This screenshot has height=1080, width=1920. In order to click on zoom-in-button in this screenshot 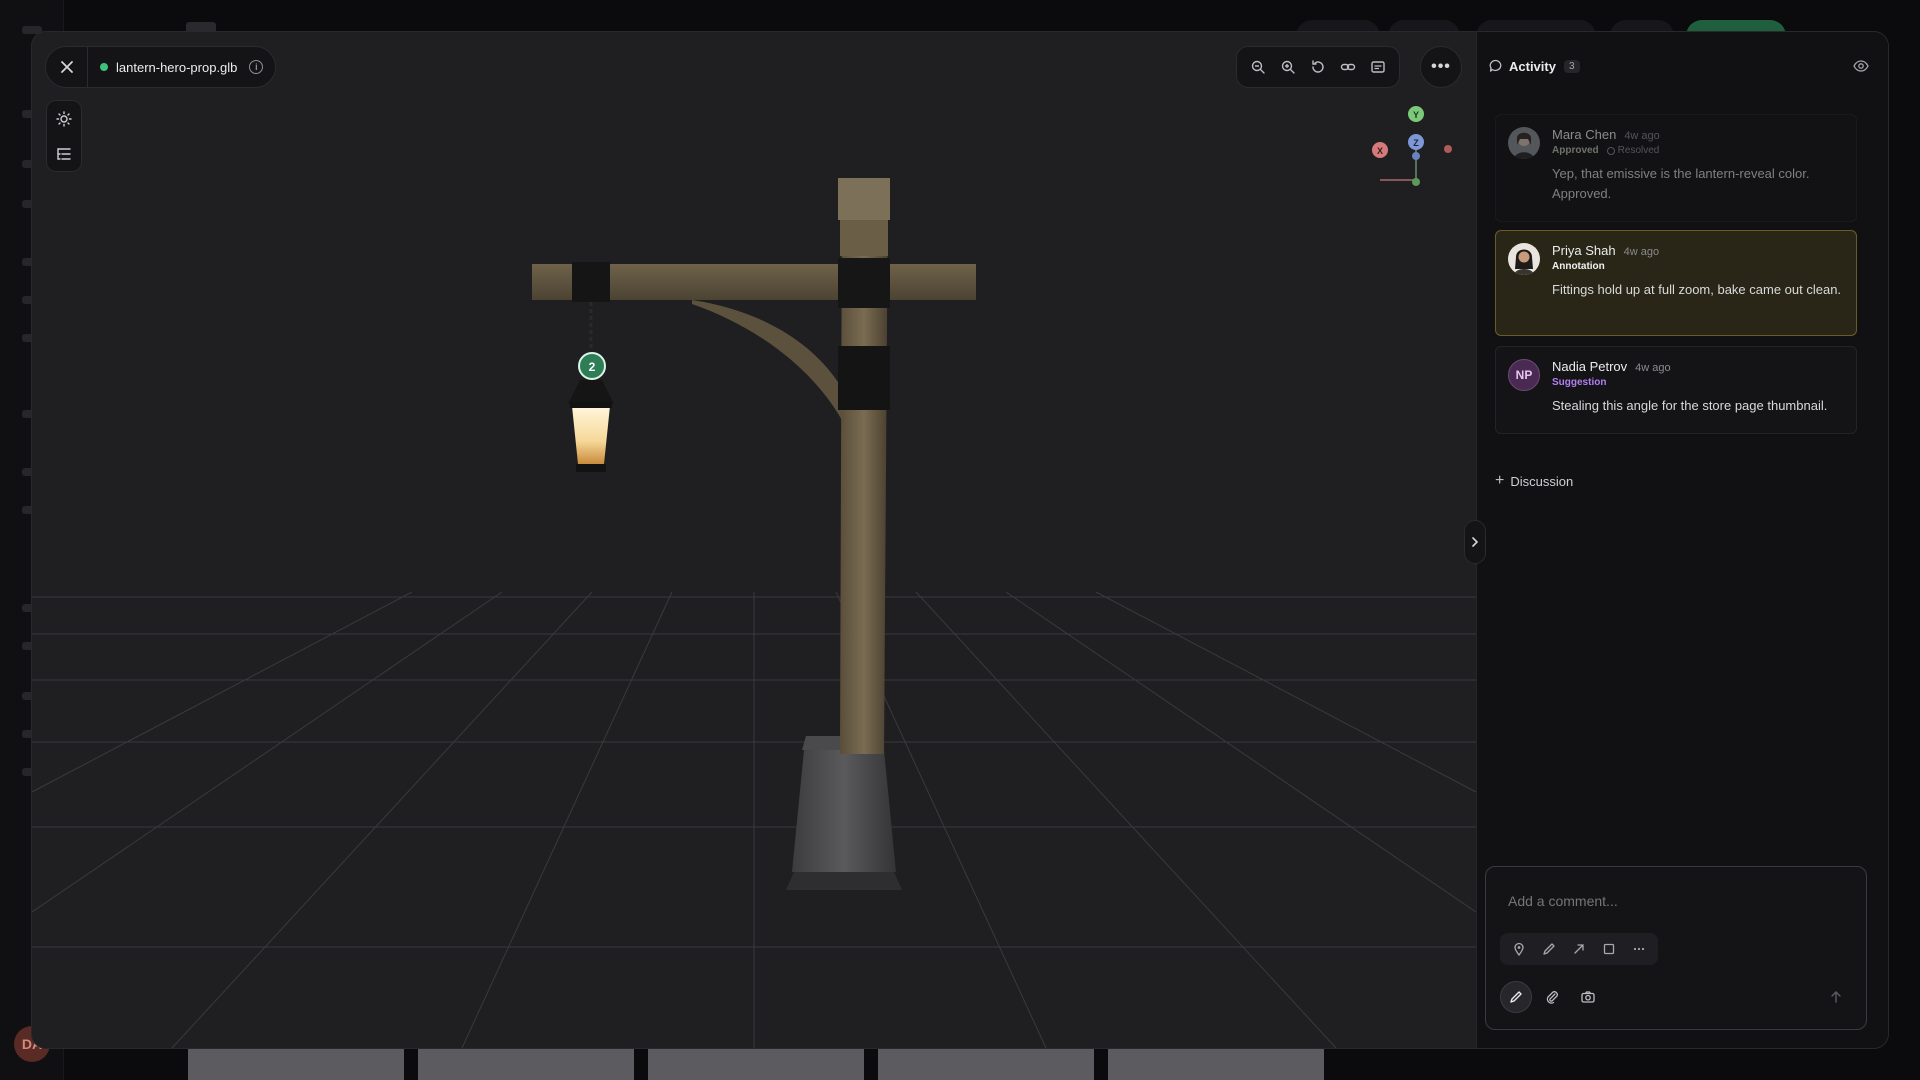, I will do `click(1288, 67)`.